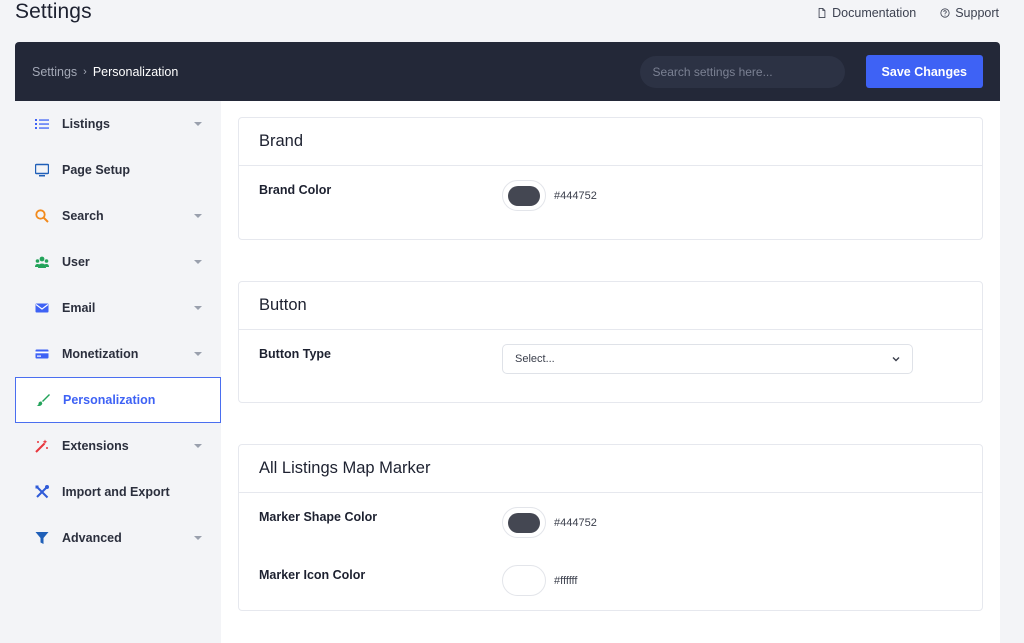 This screenshot has width=1024, height=643. Describe the element at coordinates (54, 72) in the screenshot. I see `breadcrumb-root: Settings` at that location.